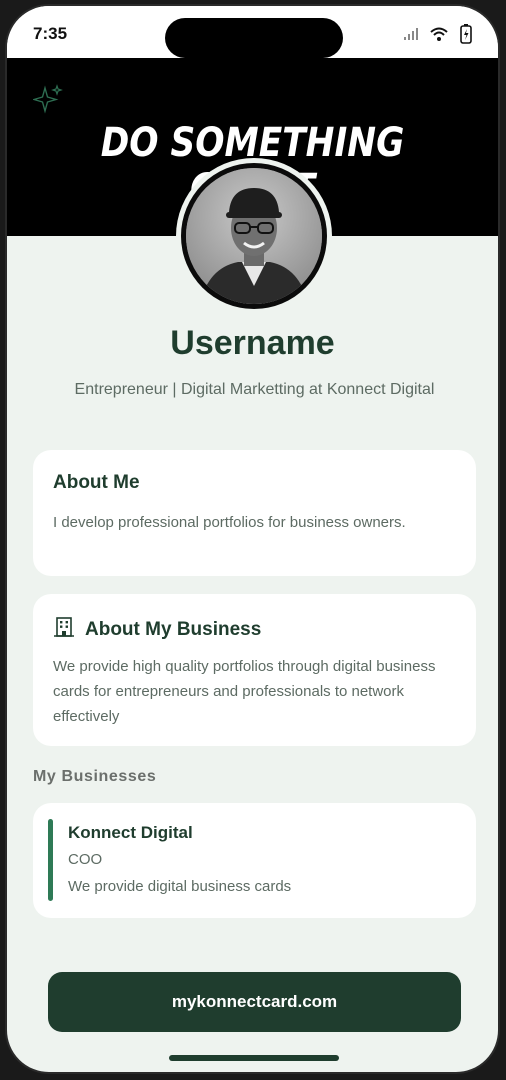  I want to click on home-indicator, so click(254, 1058).